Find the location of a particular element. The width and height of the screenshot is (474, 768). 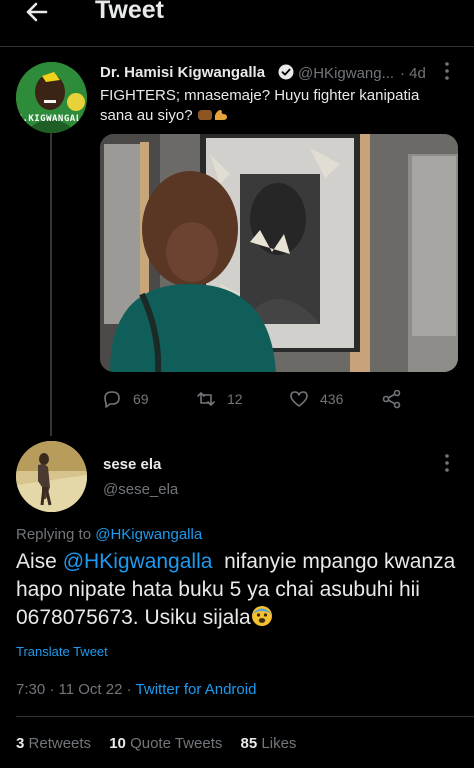

retweet-count: 12 is located at coordinates (235, 399).